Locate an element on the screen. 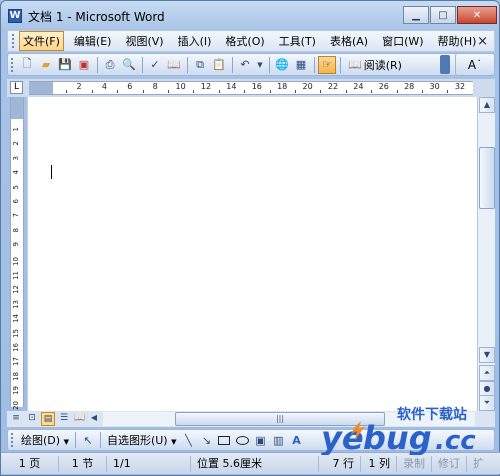  vertical-ruler-label: 20 is located at coordinates (16, 405).